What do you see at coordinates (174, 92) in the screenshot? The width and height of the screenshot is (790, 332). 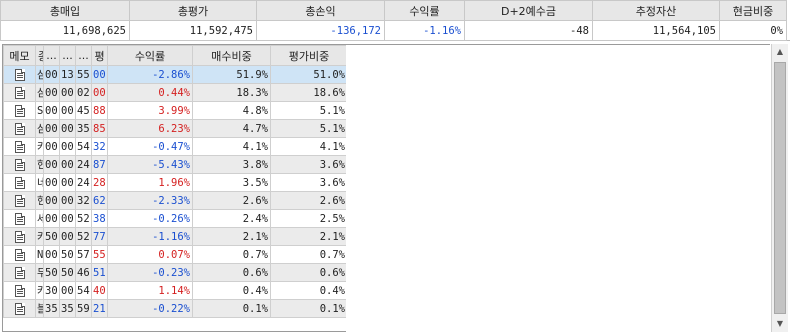 I see `table-row: 삼000002000.44%18.3%18.6%` at bounding box center [174, 92].